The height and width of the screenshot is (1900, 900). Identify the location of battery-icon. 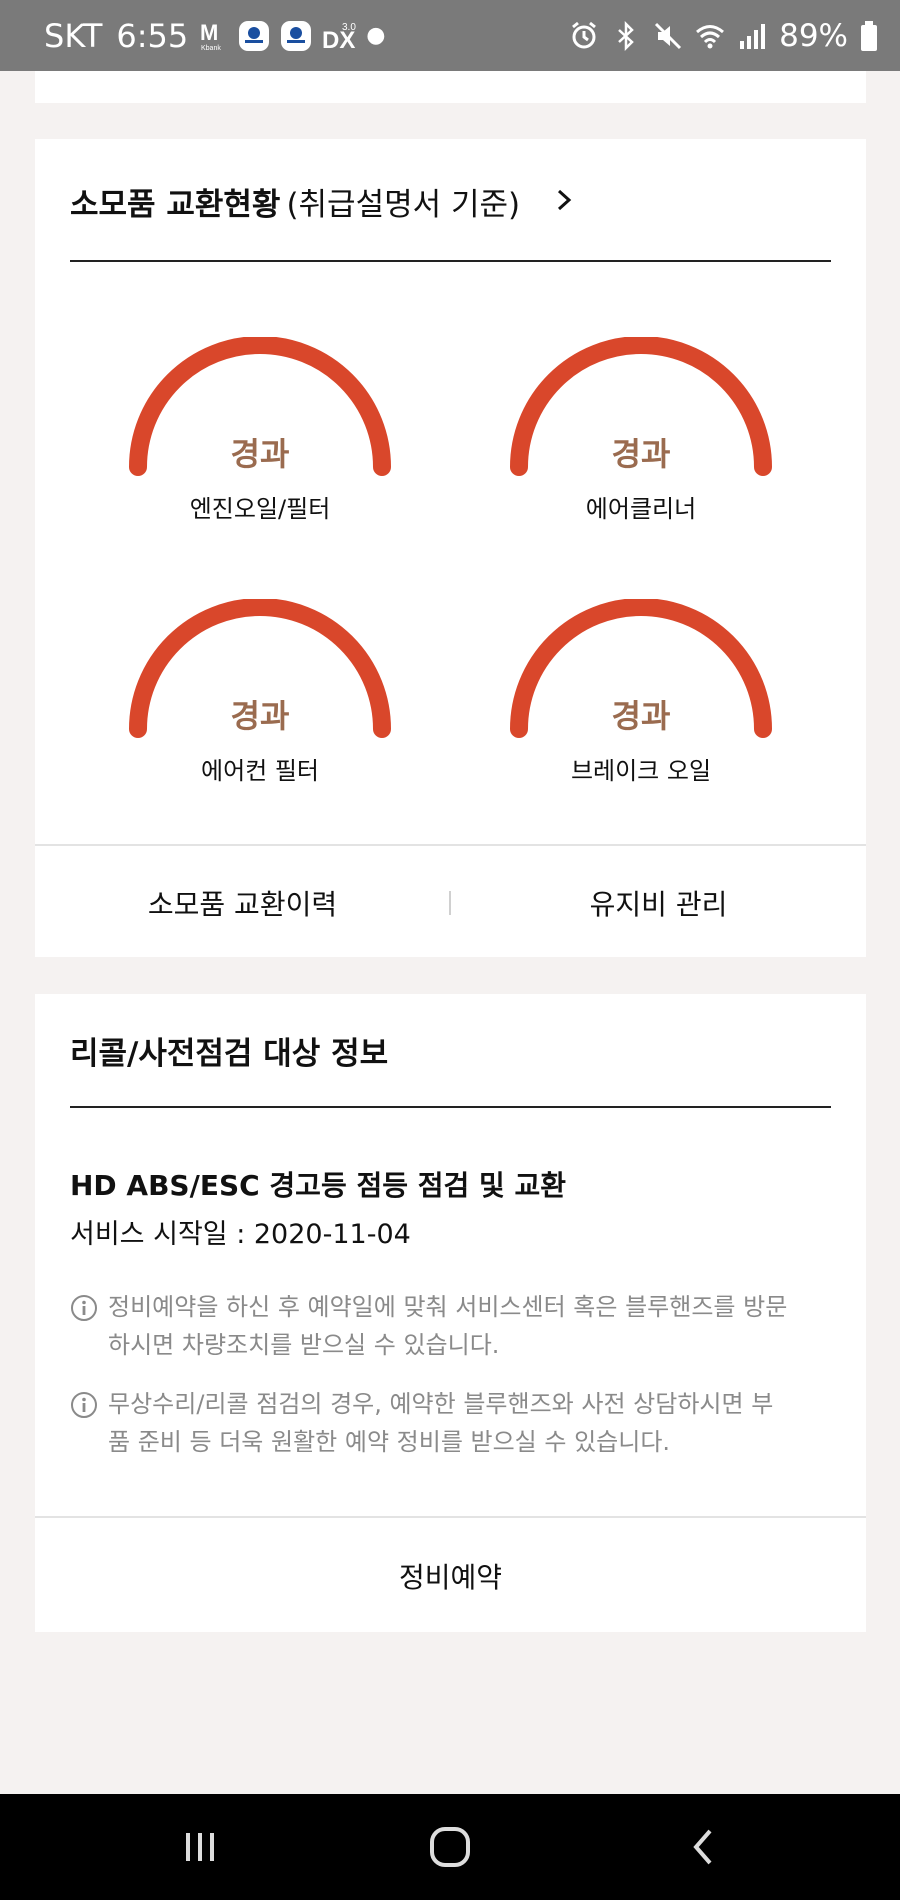
(869, 35).